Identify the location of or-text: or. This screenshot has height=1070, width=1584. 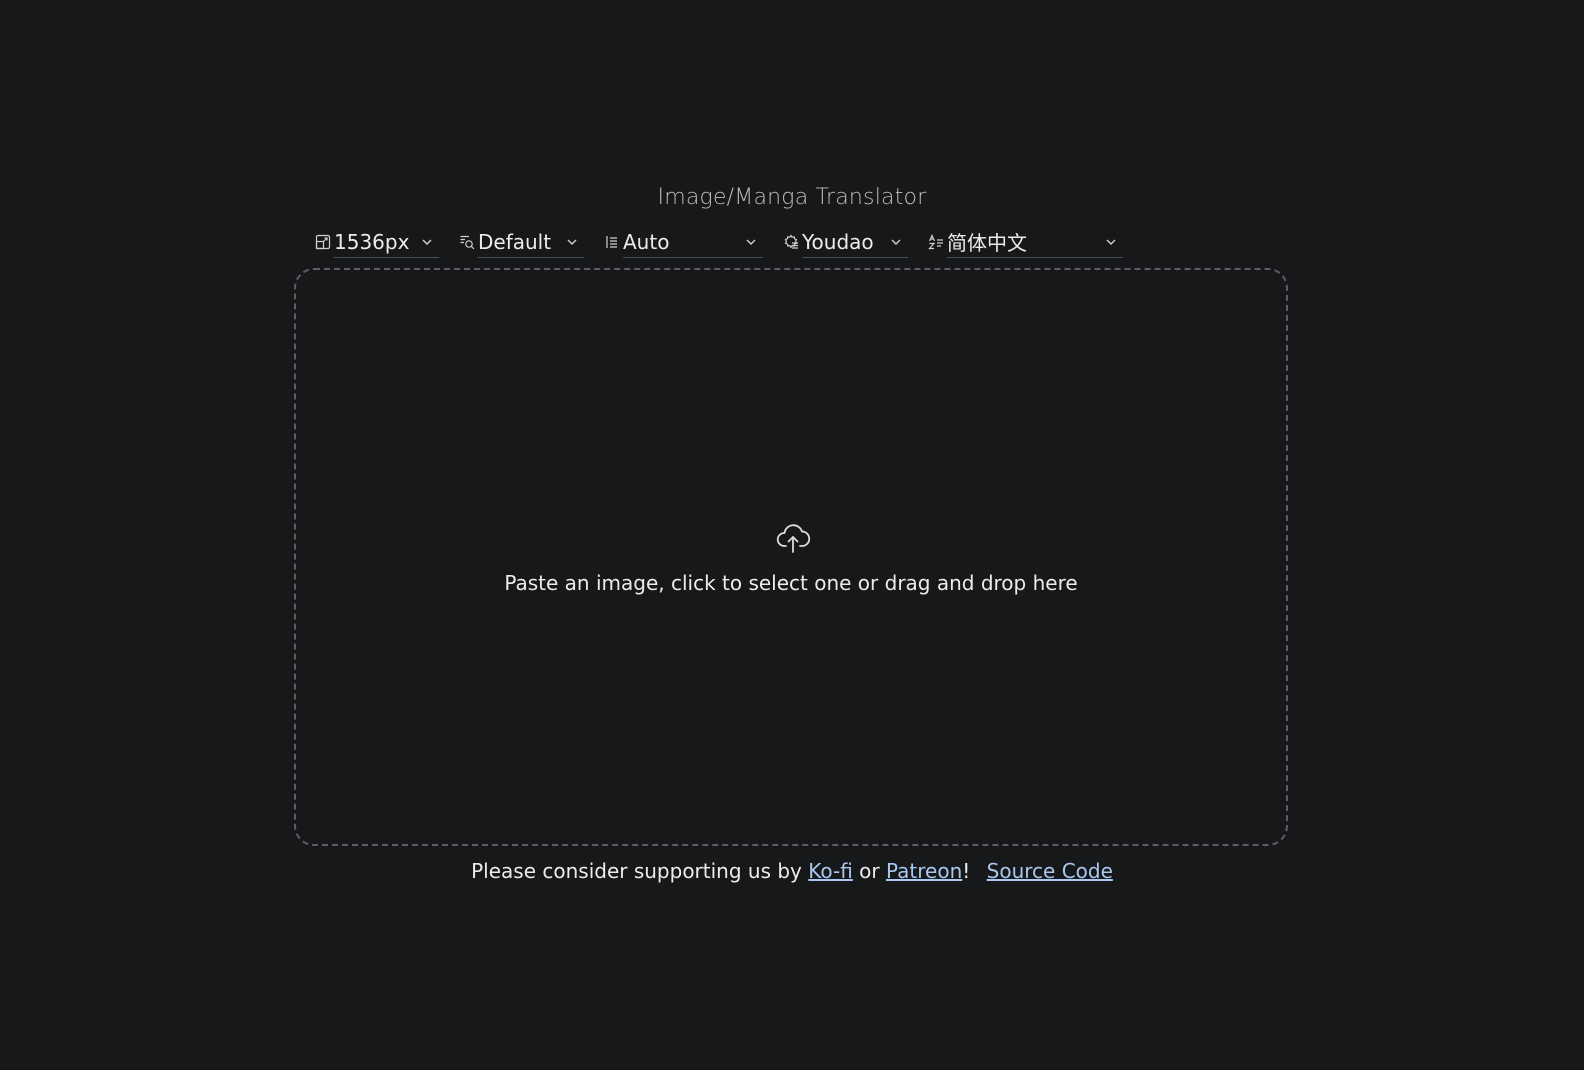
(869, 871).